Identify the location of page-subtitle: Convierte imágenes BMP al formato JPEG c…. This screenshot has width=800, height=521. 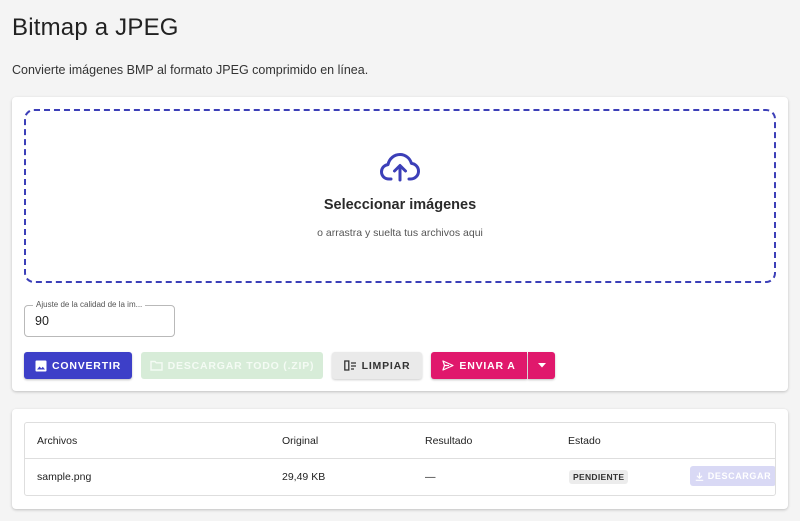
(190, 70).